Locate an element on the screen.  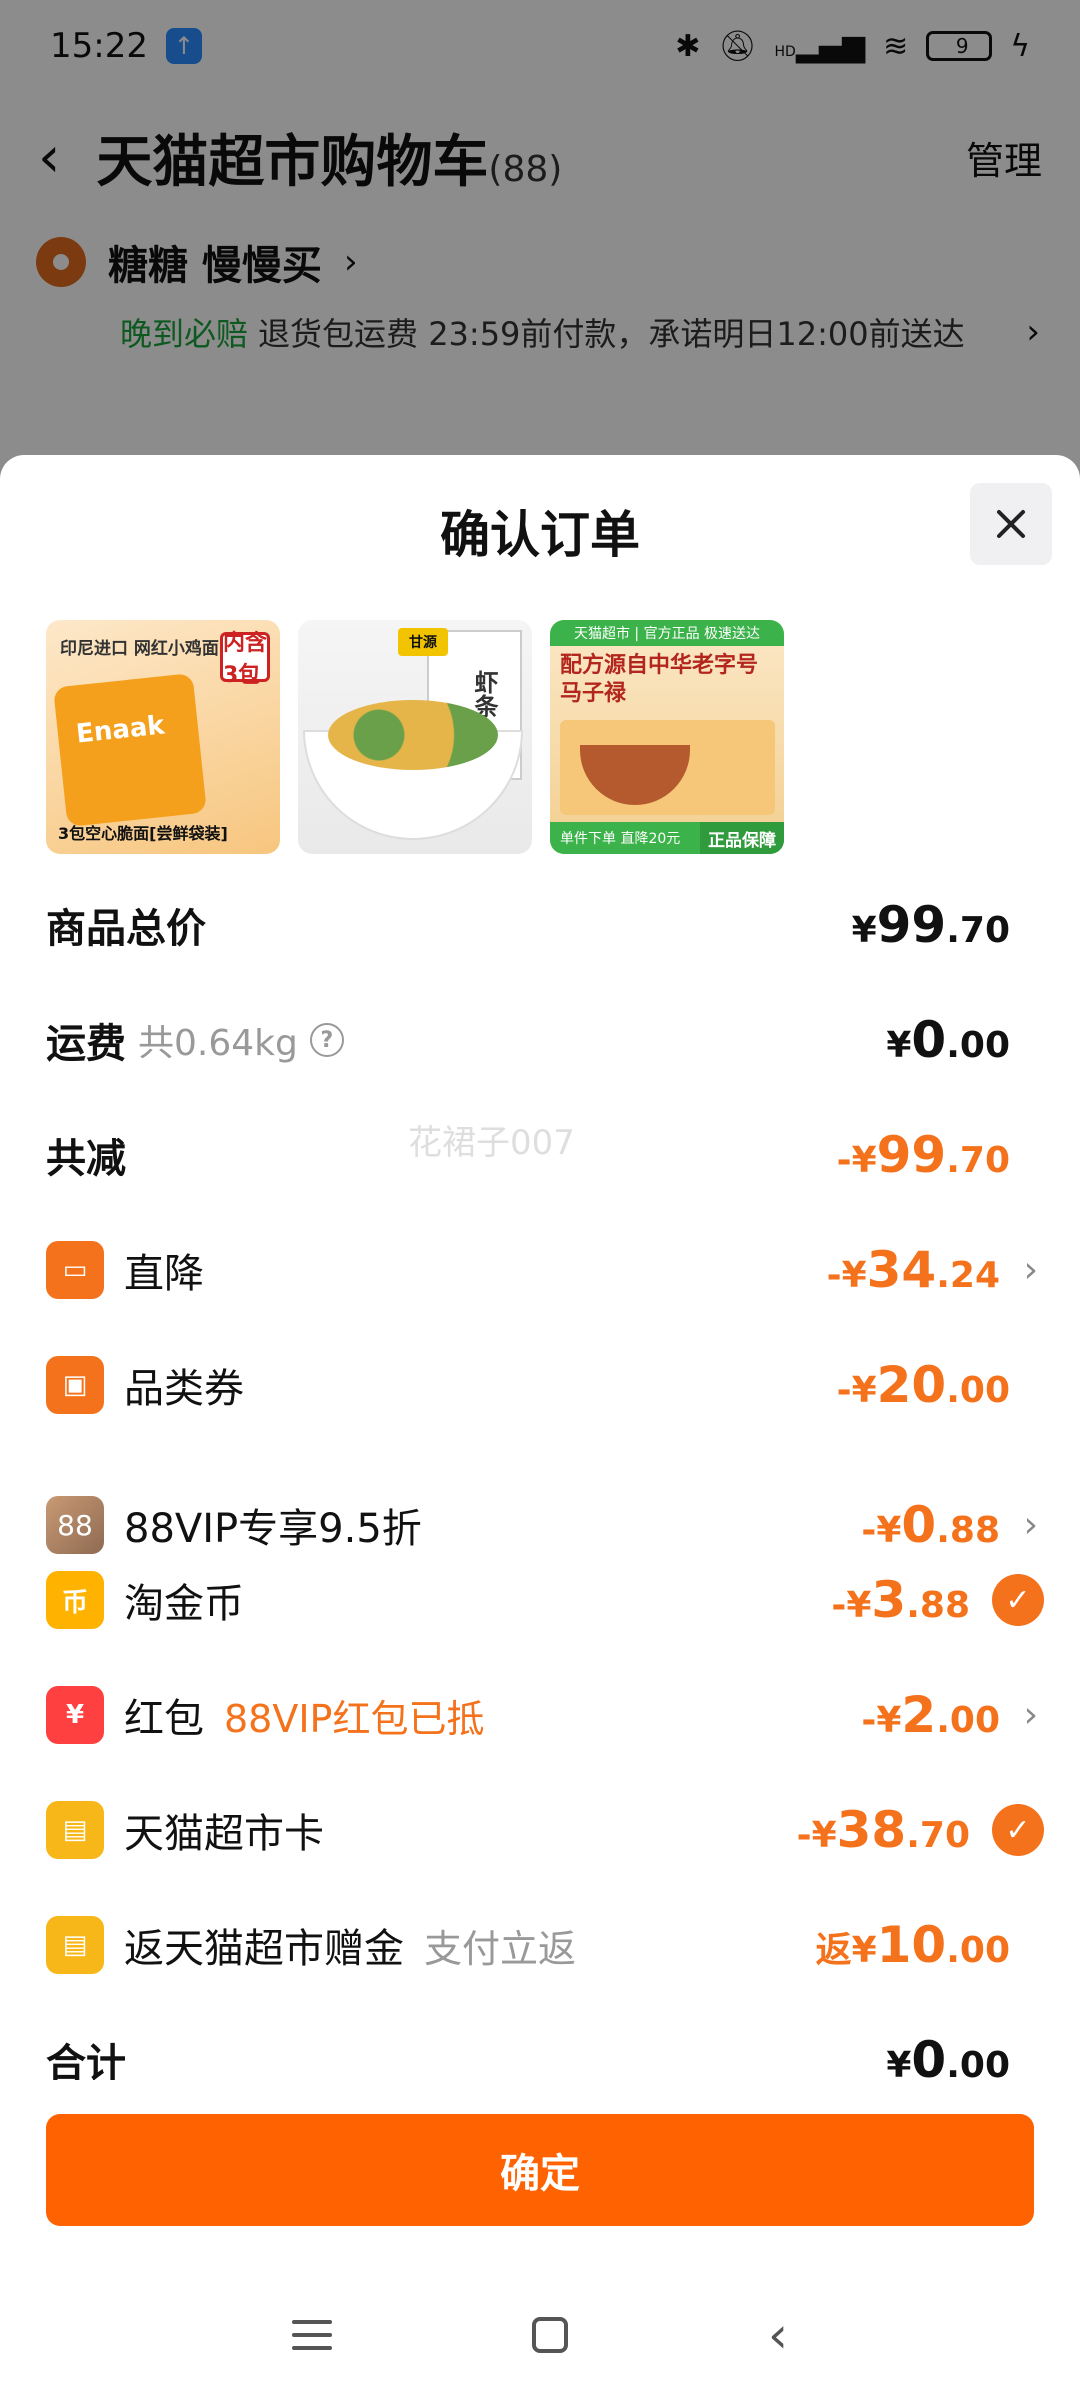
category-coupon-row: ▣ 品类券 -¥ 20.00 is located at coordinates (540, 1385).